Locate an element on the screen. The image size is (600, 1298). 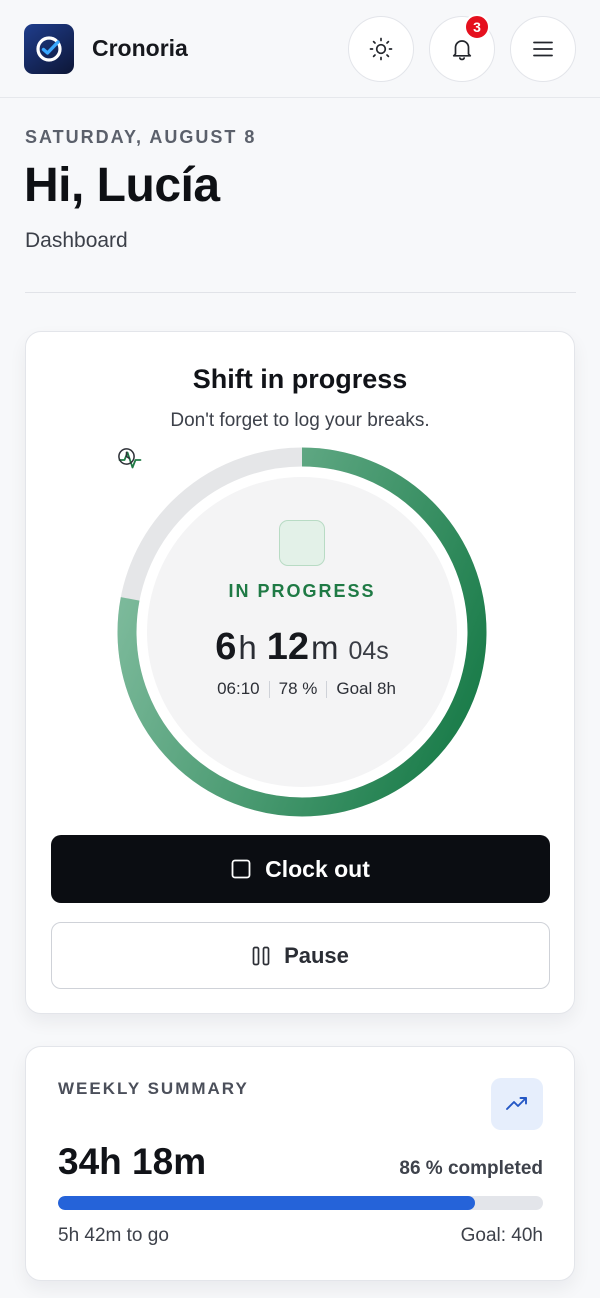
pause-label: Pause is located at coordinates (316, 955).